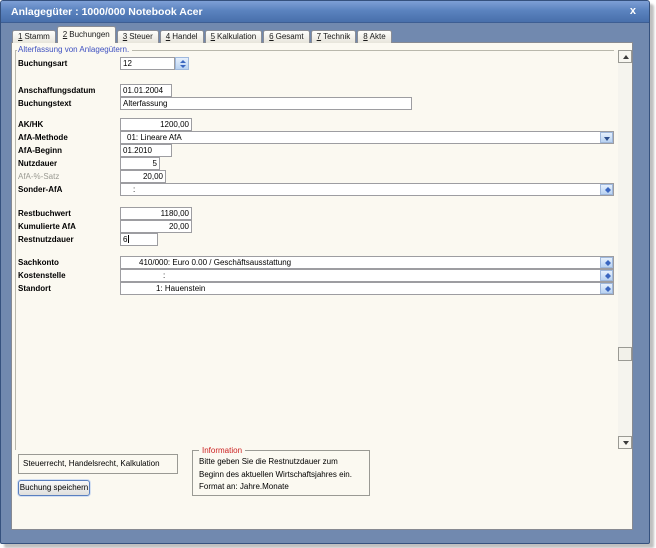 This screenshot has width=656, height=548. What do you see at coordinates (139, 239) in the screenshot?
I see `restnutzdauer-field: 6` at bounding box center [139, 239].